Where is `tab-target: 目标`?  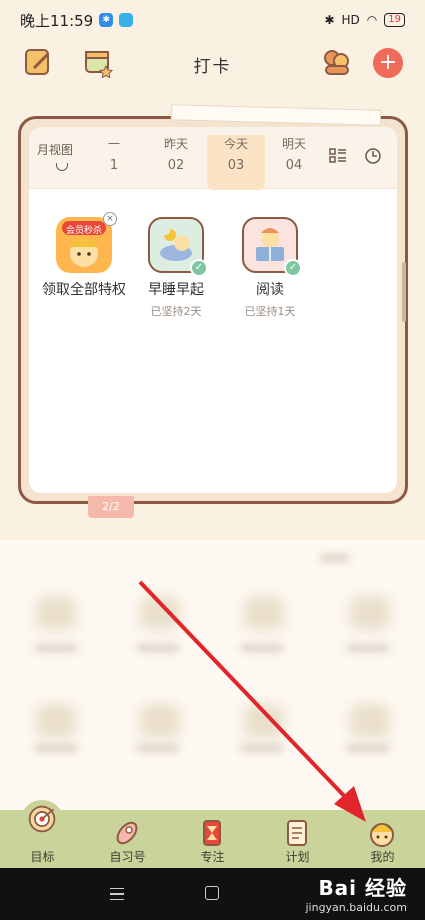 tab-target: 目标 is located at coordinates (42, 836).